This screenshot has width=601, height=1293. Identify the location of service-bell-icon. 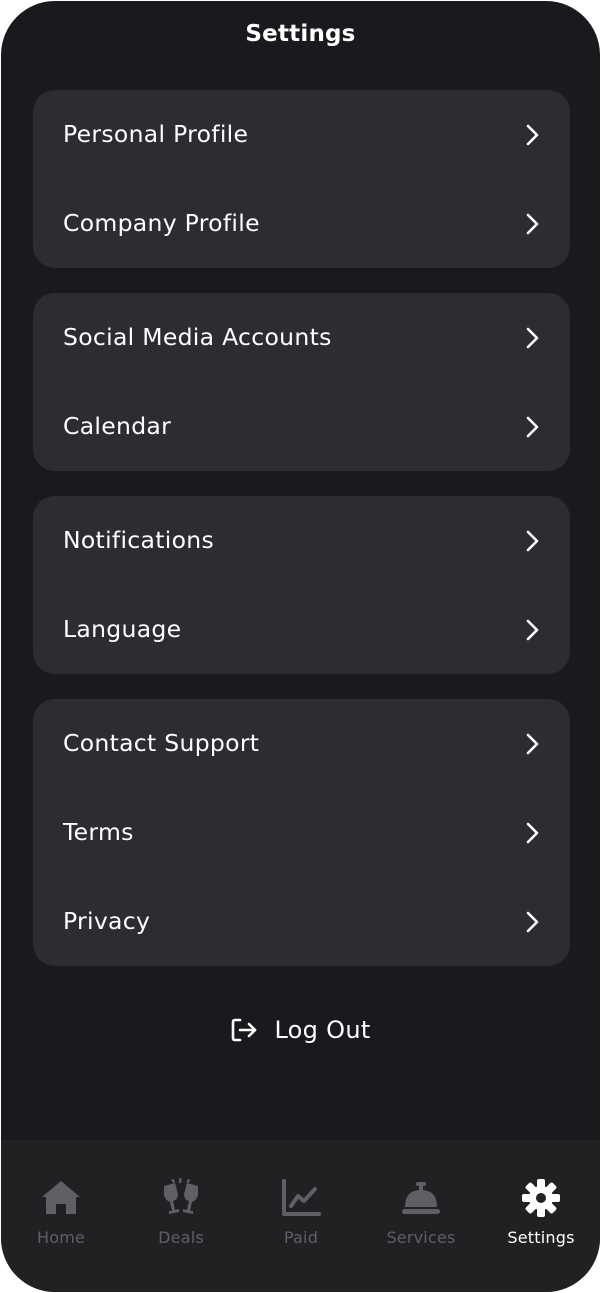
(421, 1198).